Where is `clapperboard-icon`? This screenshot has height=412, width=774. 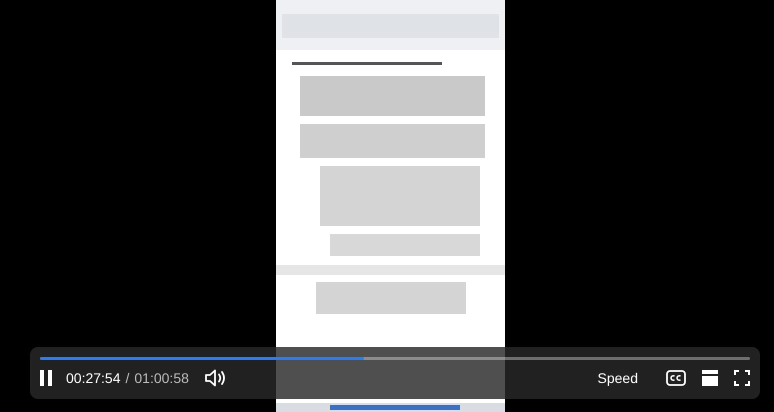 clapperboard-icon is located at coordinates (710, 378).